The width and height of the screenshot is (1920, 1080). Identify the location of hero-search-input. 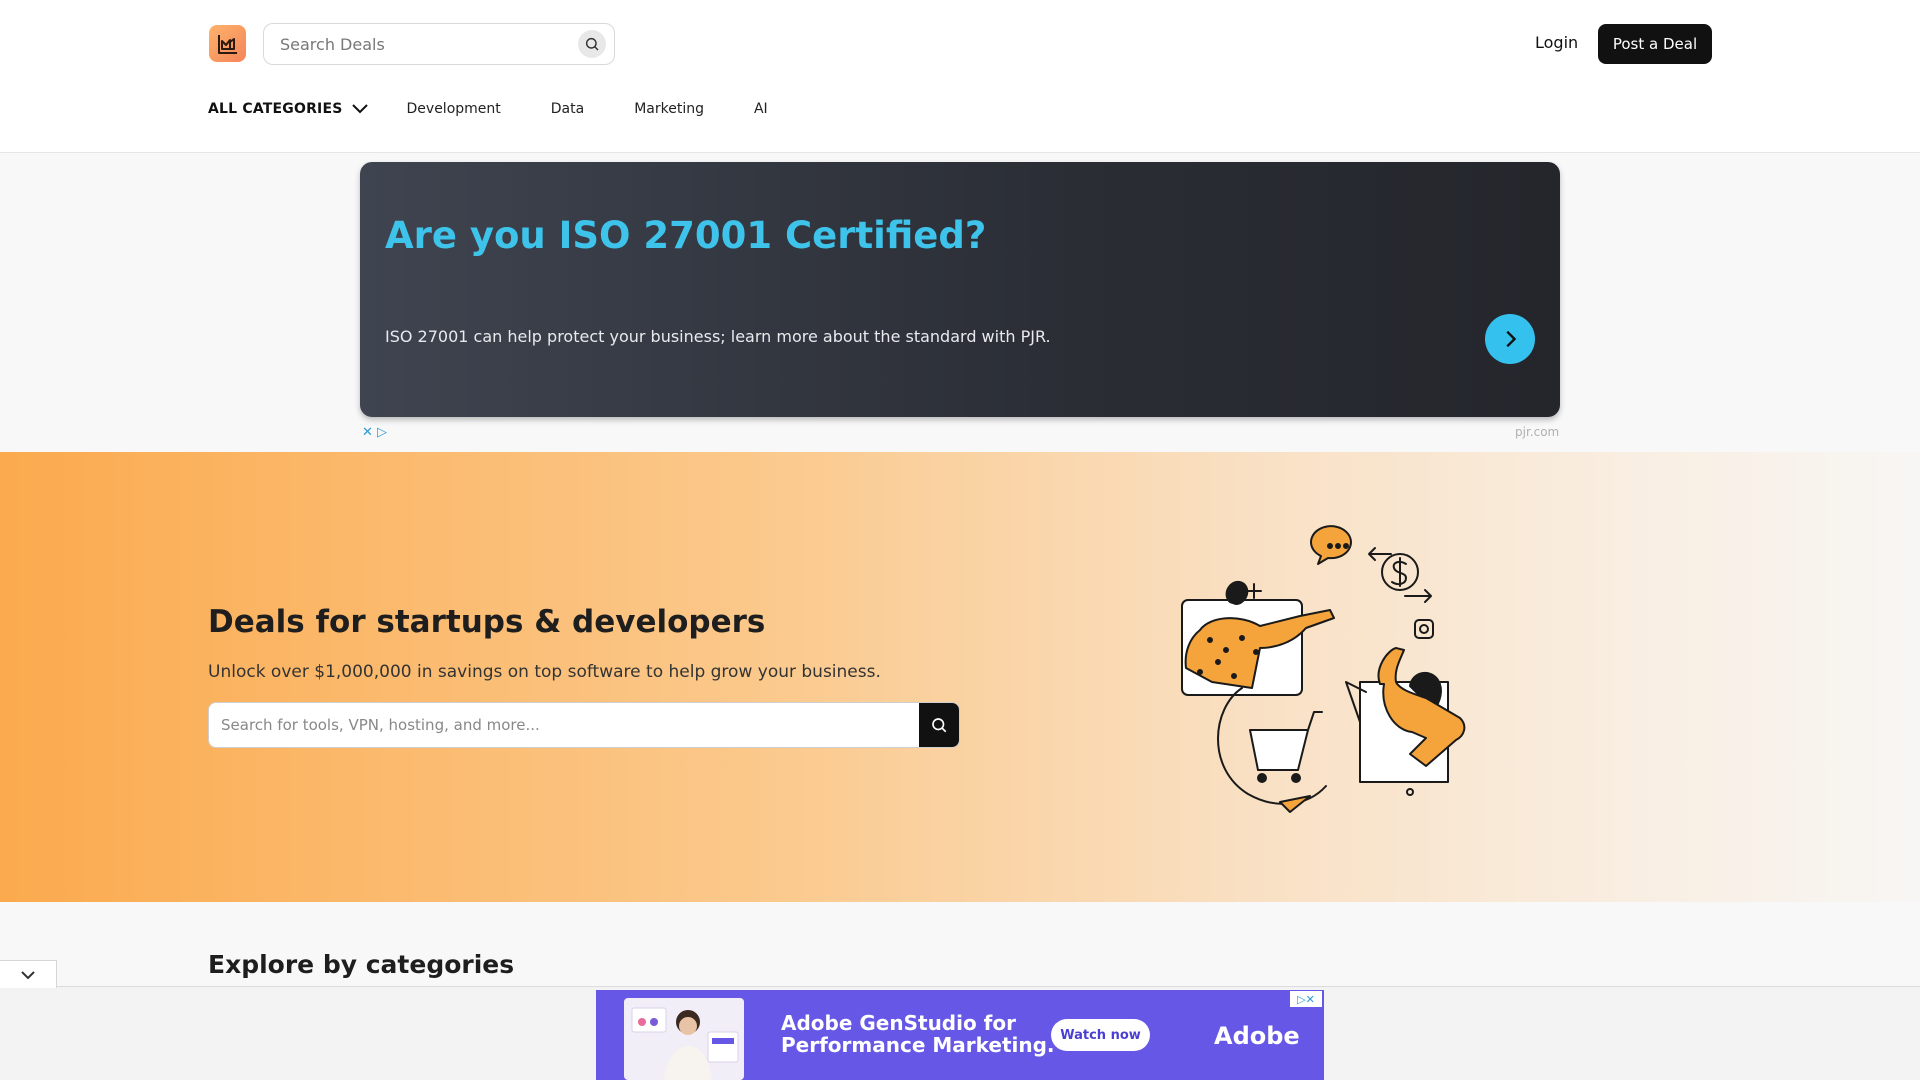
(566, 725).